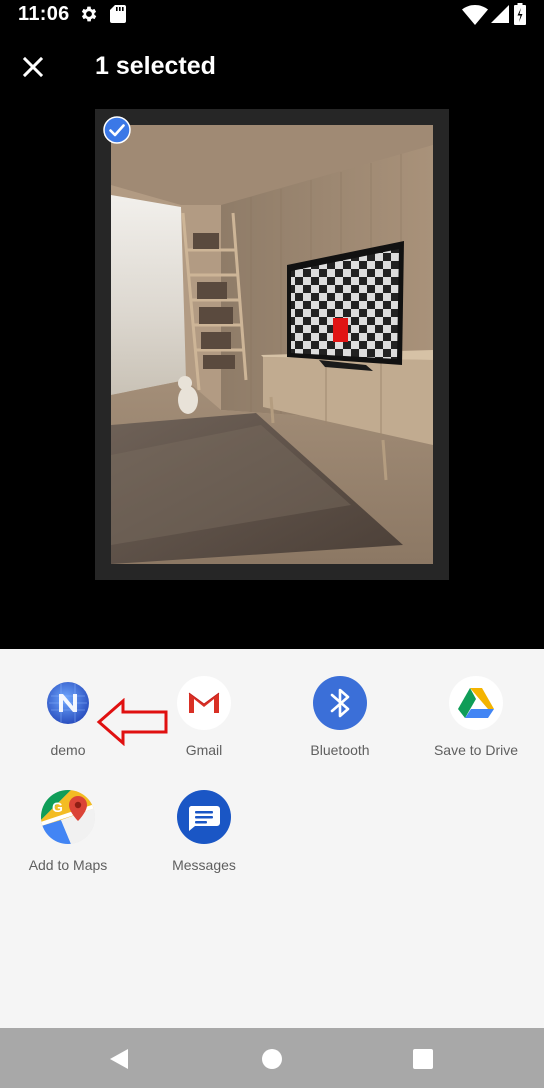  What do you see at coordinates (68, 865) in the screenshot?
I see `share-label-maps: Add to Maps` at bounding box center [68, 865].